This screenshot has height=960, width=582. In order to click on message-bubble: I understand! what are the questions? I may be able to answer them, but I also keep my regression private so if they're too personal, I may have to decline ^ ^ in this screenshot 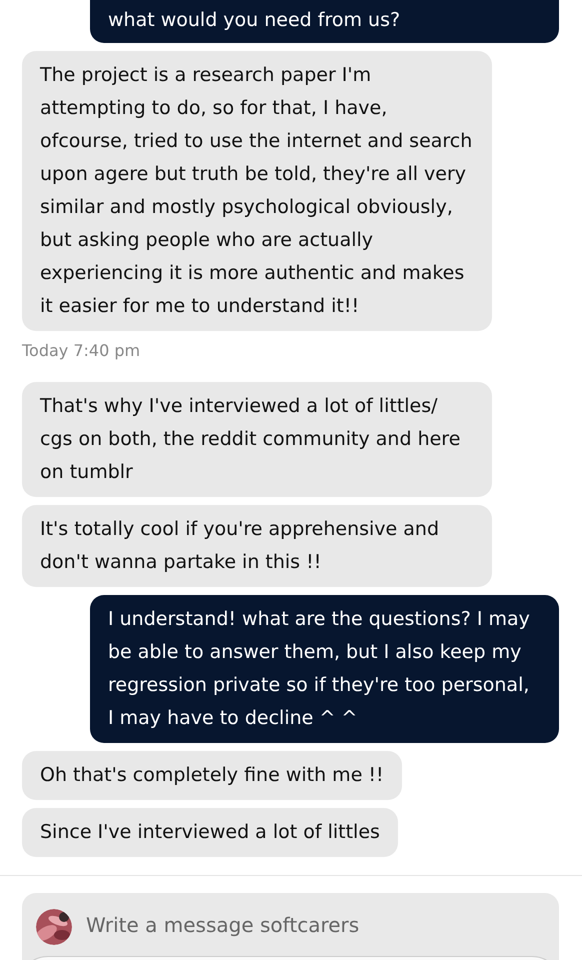, I will do `click(324, 669)`.